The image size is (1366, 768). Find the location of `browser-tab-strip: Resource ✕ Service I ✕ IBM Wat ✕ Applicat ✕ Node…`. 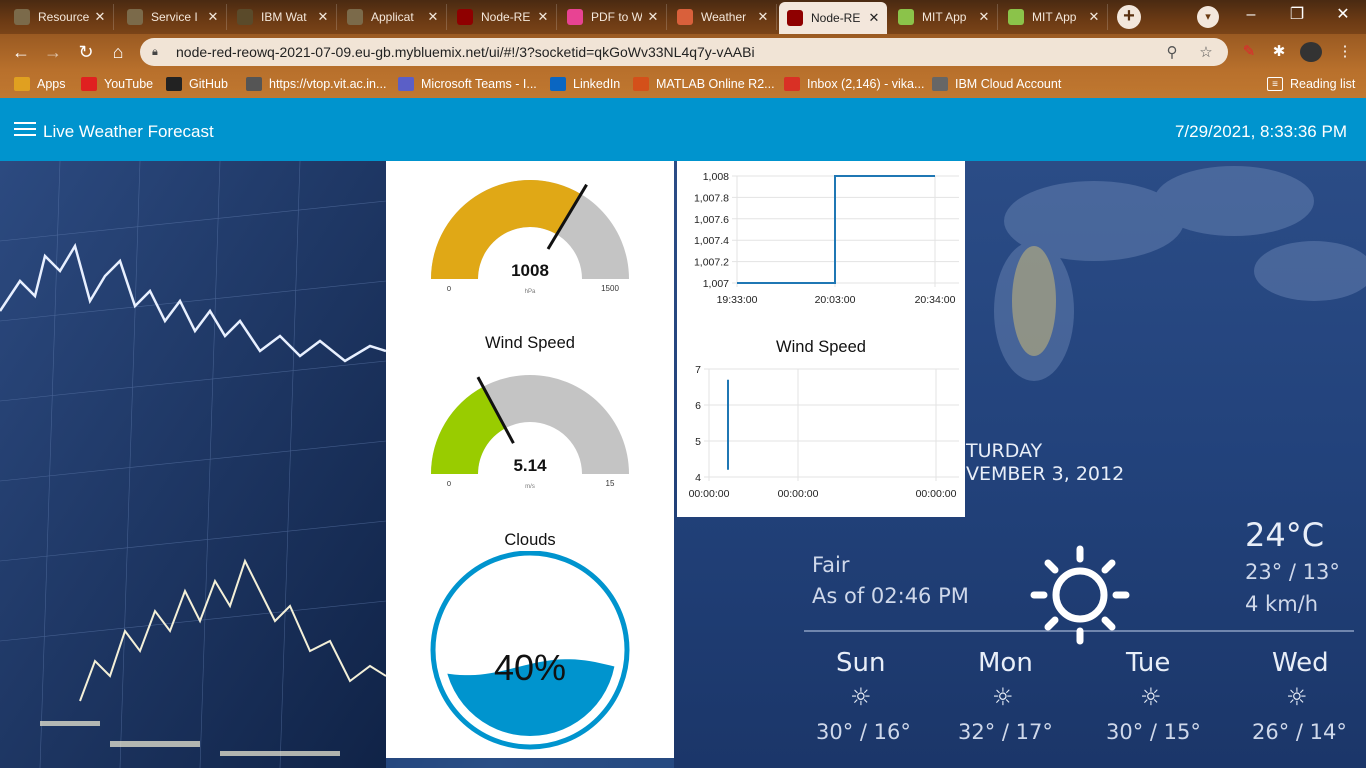

browser-tab-strip: Resource ✕ Service I ✕ IBM Wat ✕ Applicat ✕ Node… is located at coordinates (683, 17).